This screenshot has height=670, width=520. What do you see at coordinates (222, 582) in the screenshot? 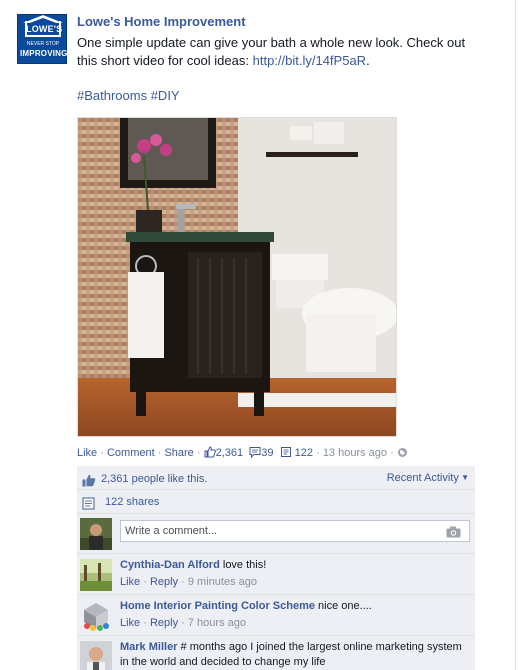
I see `comment-time: 9 minutes ago` at bounding box center [222, 582].